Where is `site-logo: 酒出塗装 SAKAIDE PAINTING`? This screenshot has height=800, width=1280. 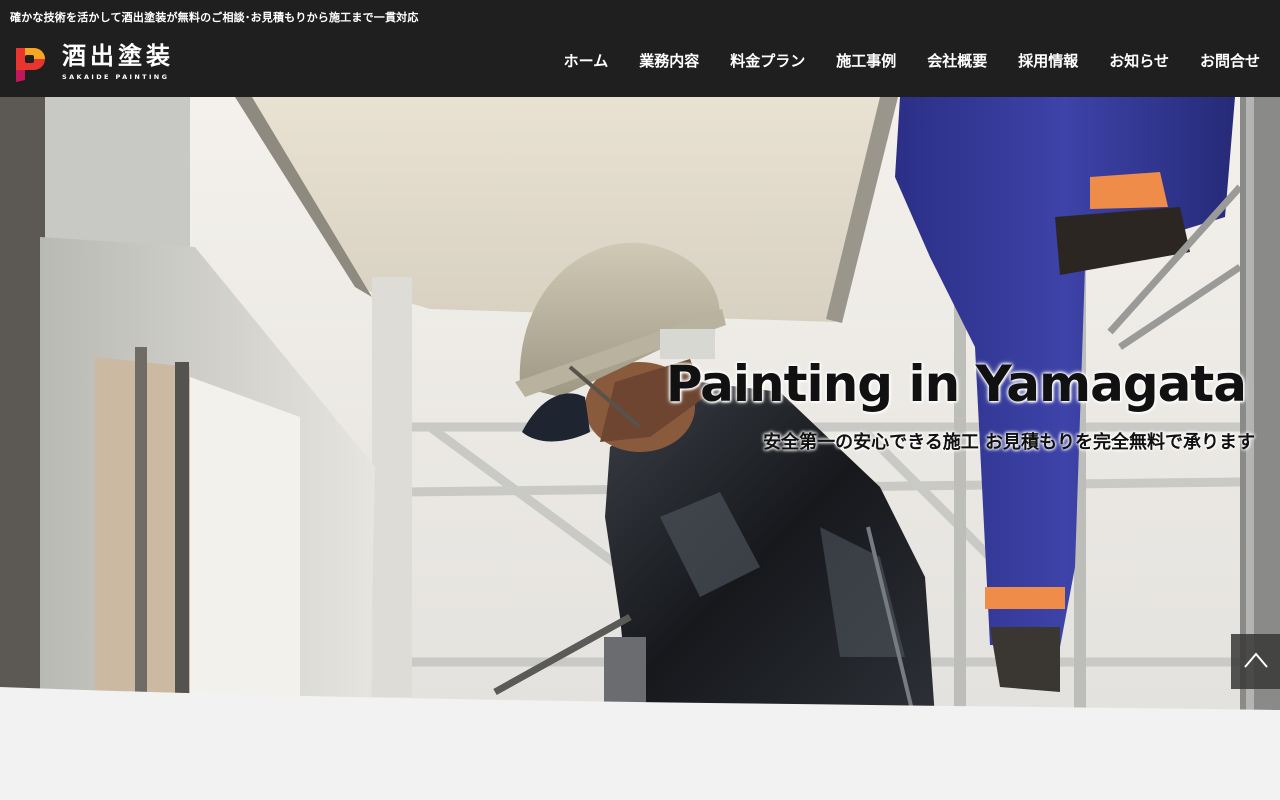 site-logo: 酒出塗装 SAKAIDE PAINTING is located at coordinates (92, 64).